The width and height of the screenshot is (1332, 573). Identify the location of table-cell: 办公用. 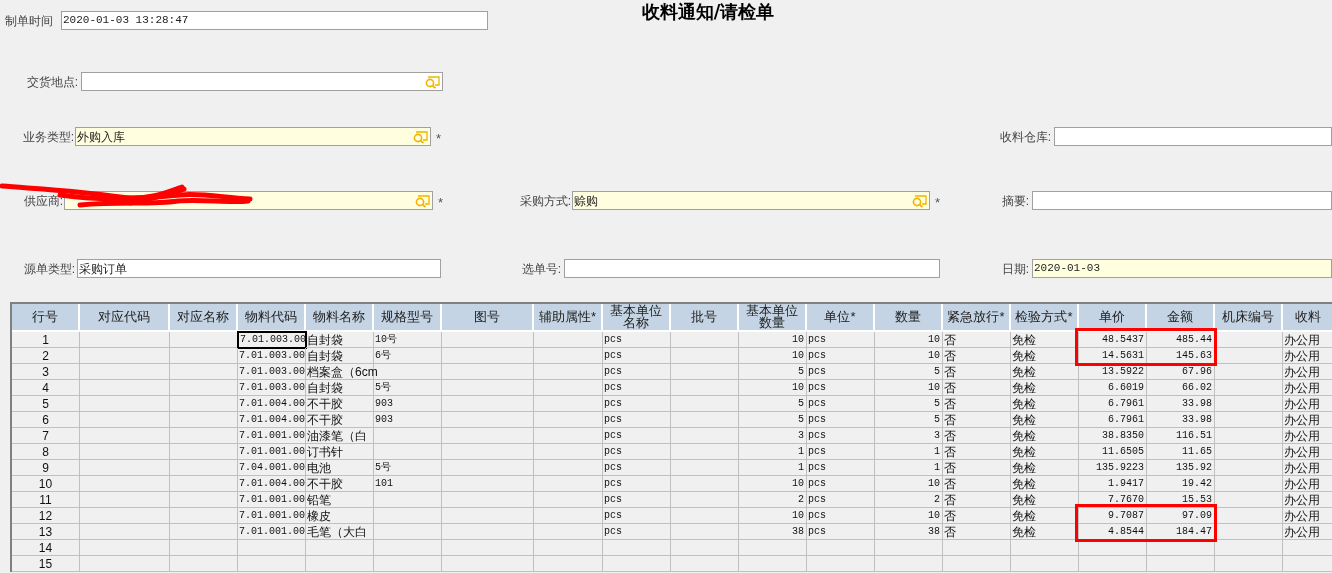
(1307, 340).